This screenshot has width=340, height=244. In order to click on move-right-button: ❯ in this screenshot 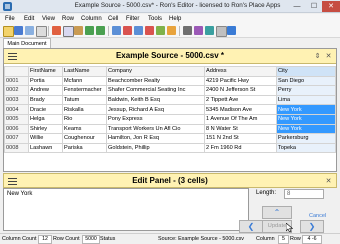, I will do `click(312, 226)`.